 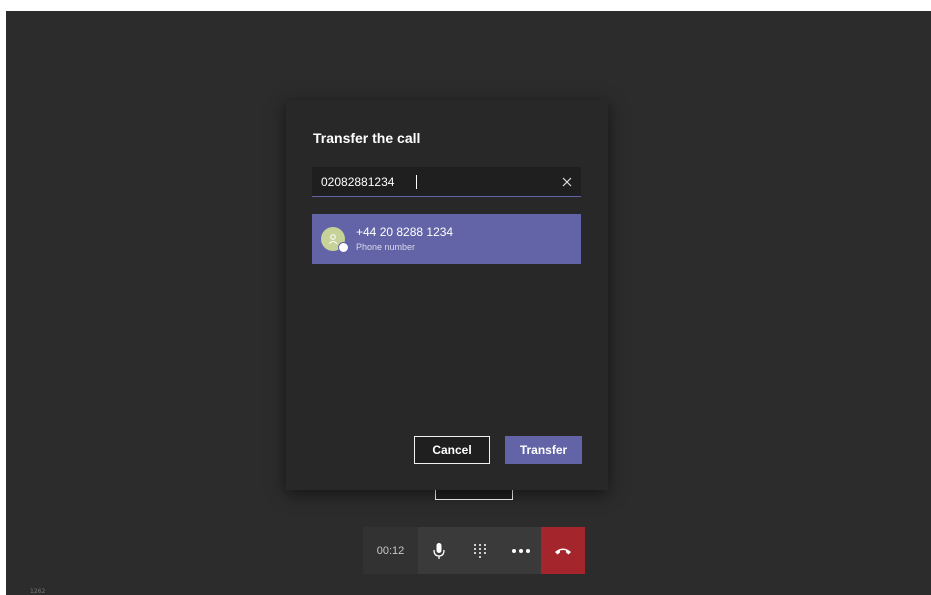 I want to click on dialog-title: Transfer the call, so click(x=367, y=138).